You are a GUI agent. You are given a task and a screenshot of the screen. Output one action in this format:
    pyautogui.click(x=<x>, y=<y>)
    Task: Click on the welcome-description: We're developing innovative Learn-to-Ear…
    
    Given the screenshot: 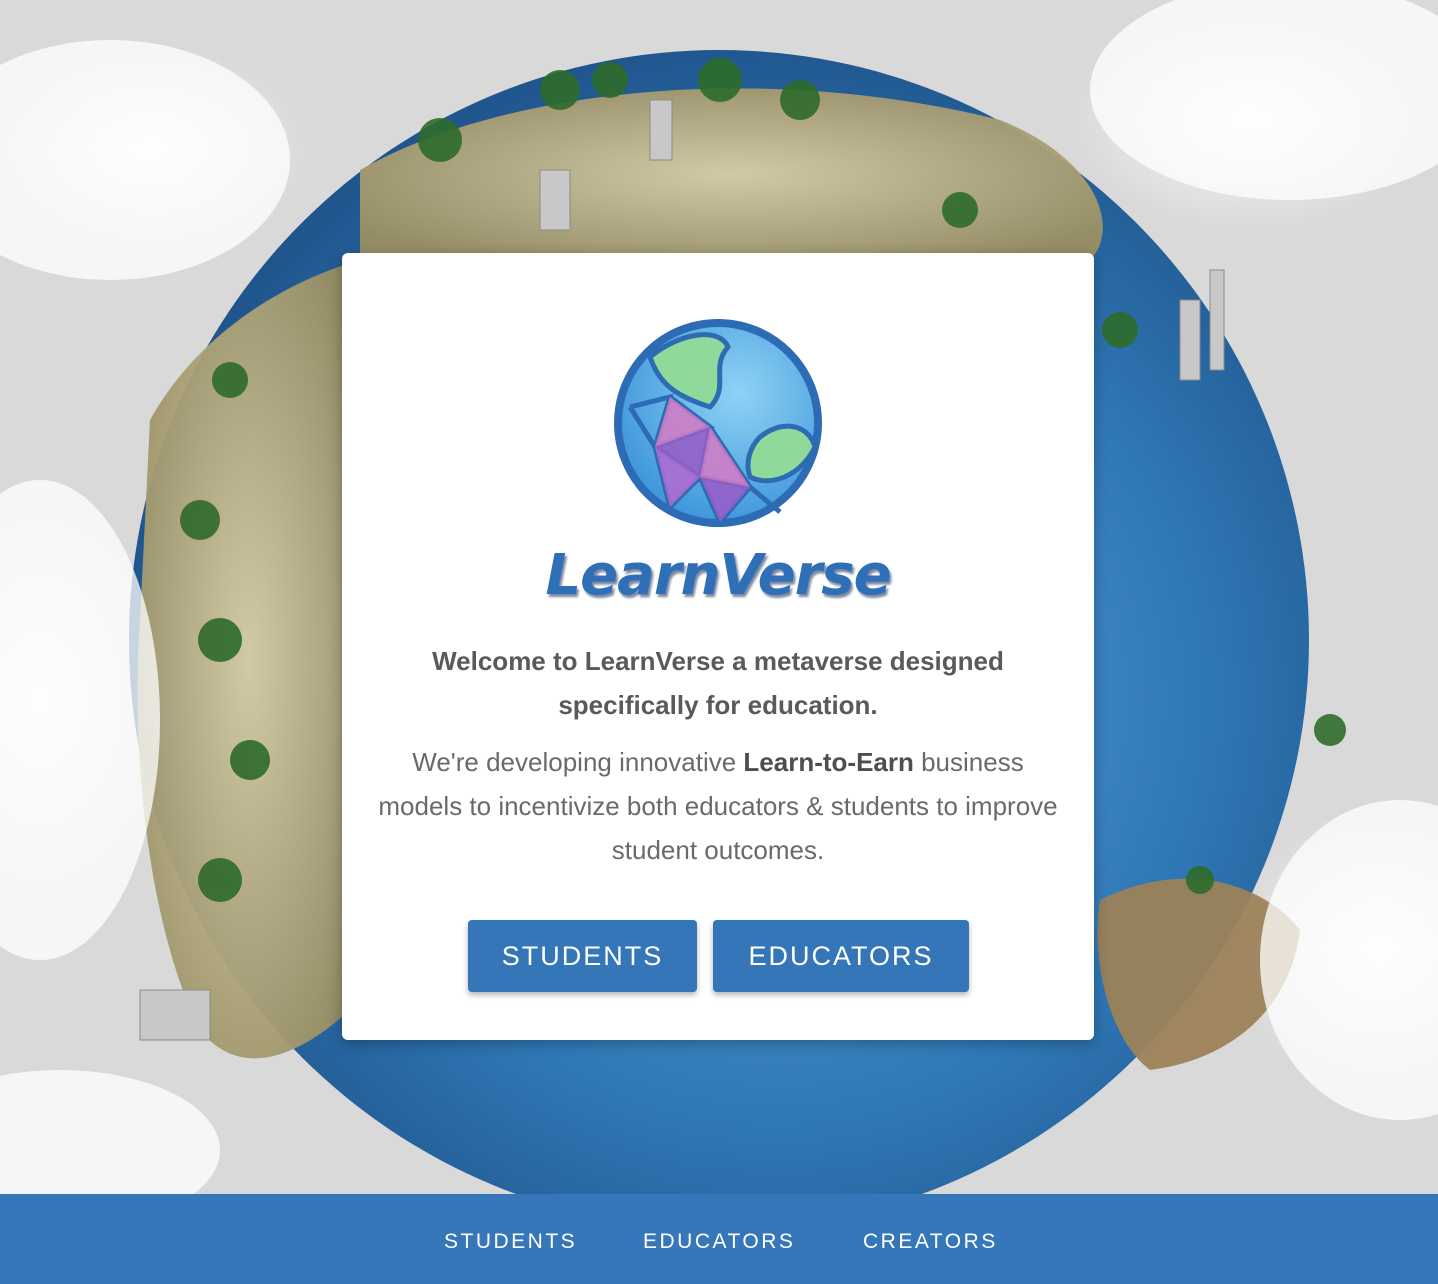 What is the action you would take?
    pyautogui.click(x=718, y=806)
    